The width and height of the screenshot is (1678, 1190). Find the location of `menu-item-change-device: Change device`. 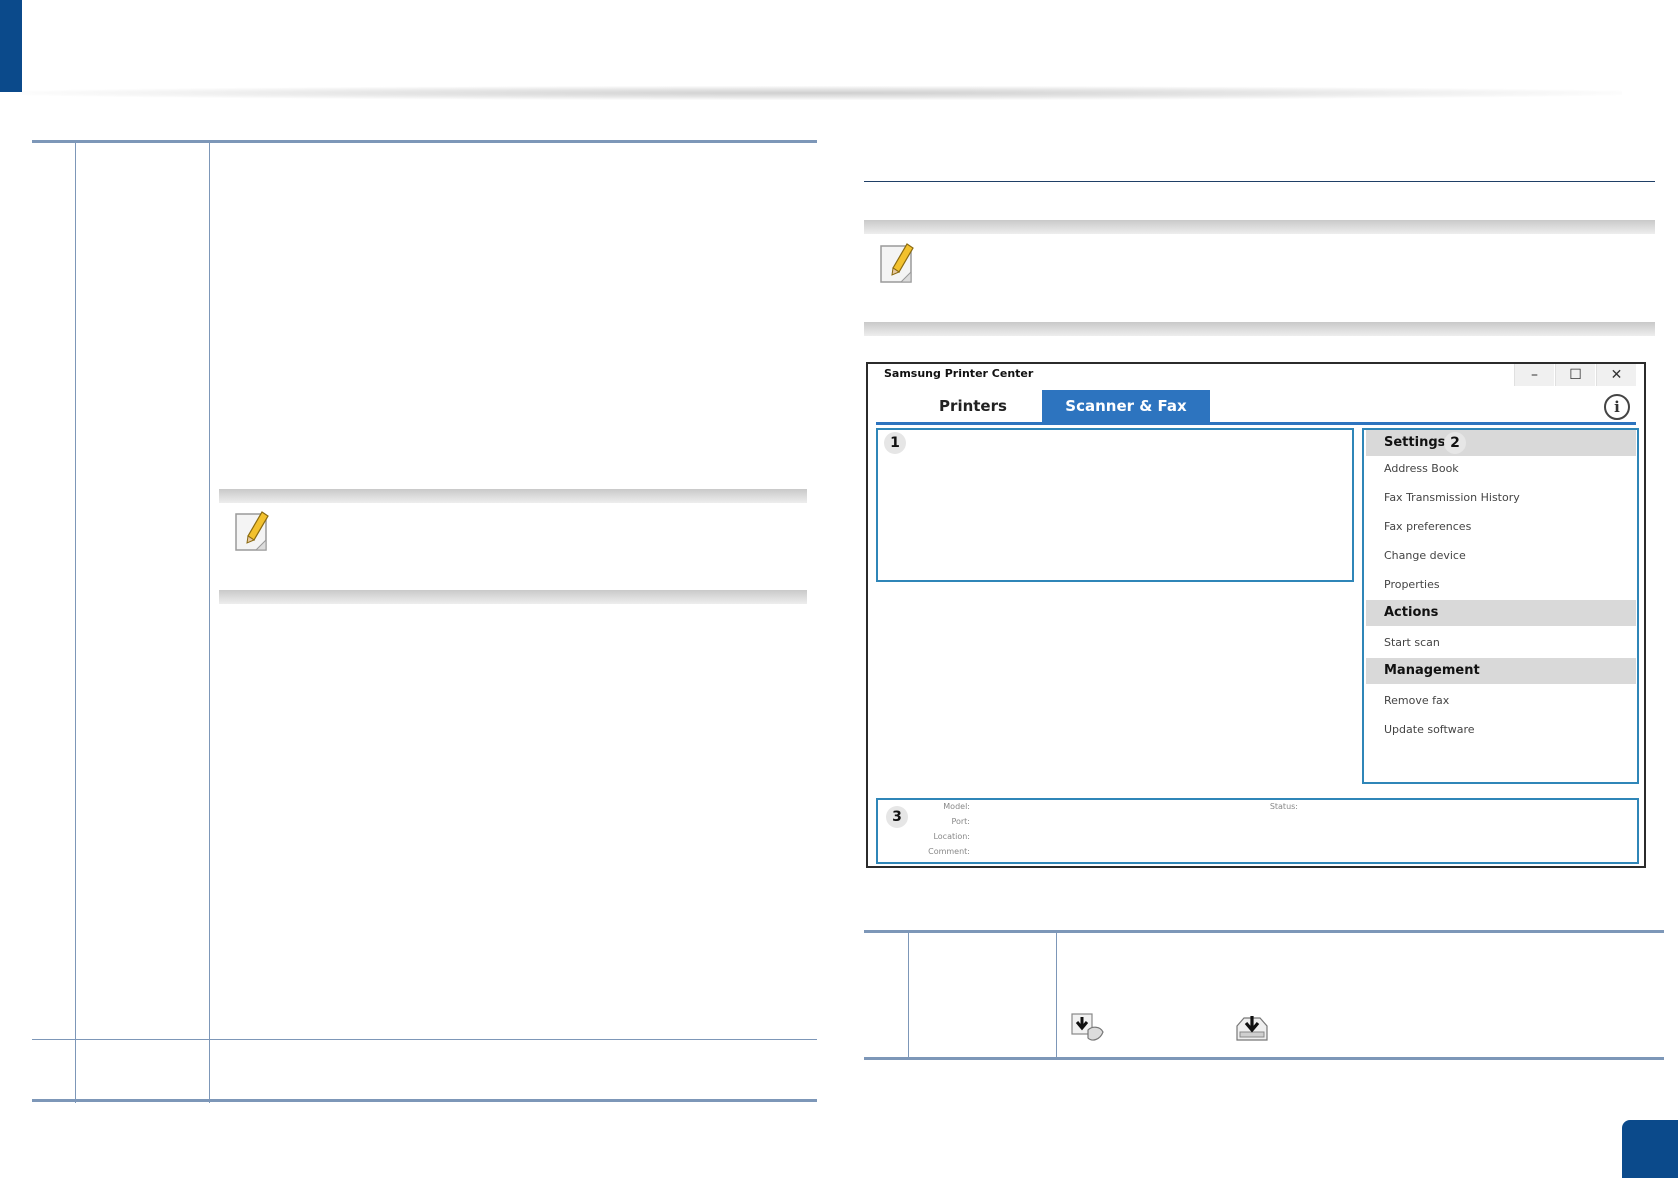

menu-item-change-device: Change device is located at coordinates (1425, 555).